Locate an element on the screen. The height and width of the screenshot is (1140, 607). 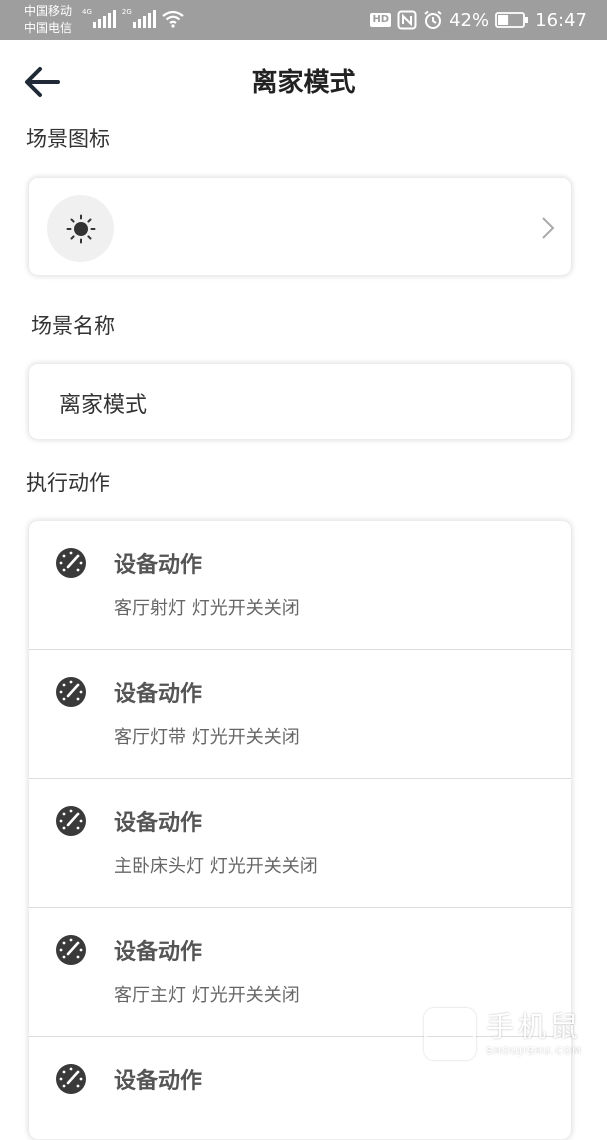
scene-name-label: 场景名称 is located at coordinates (73, 326).